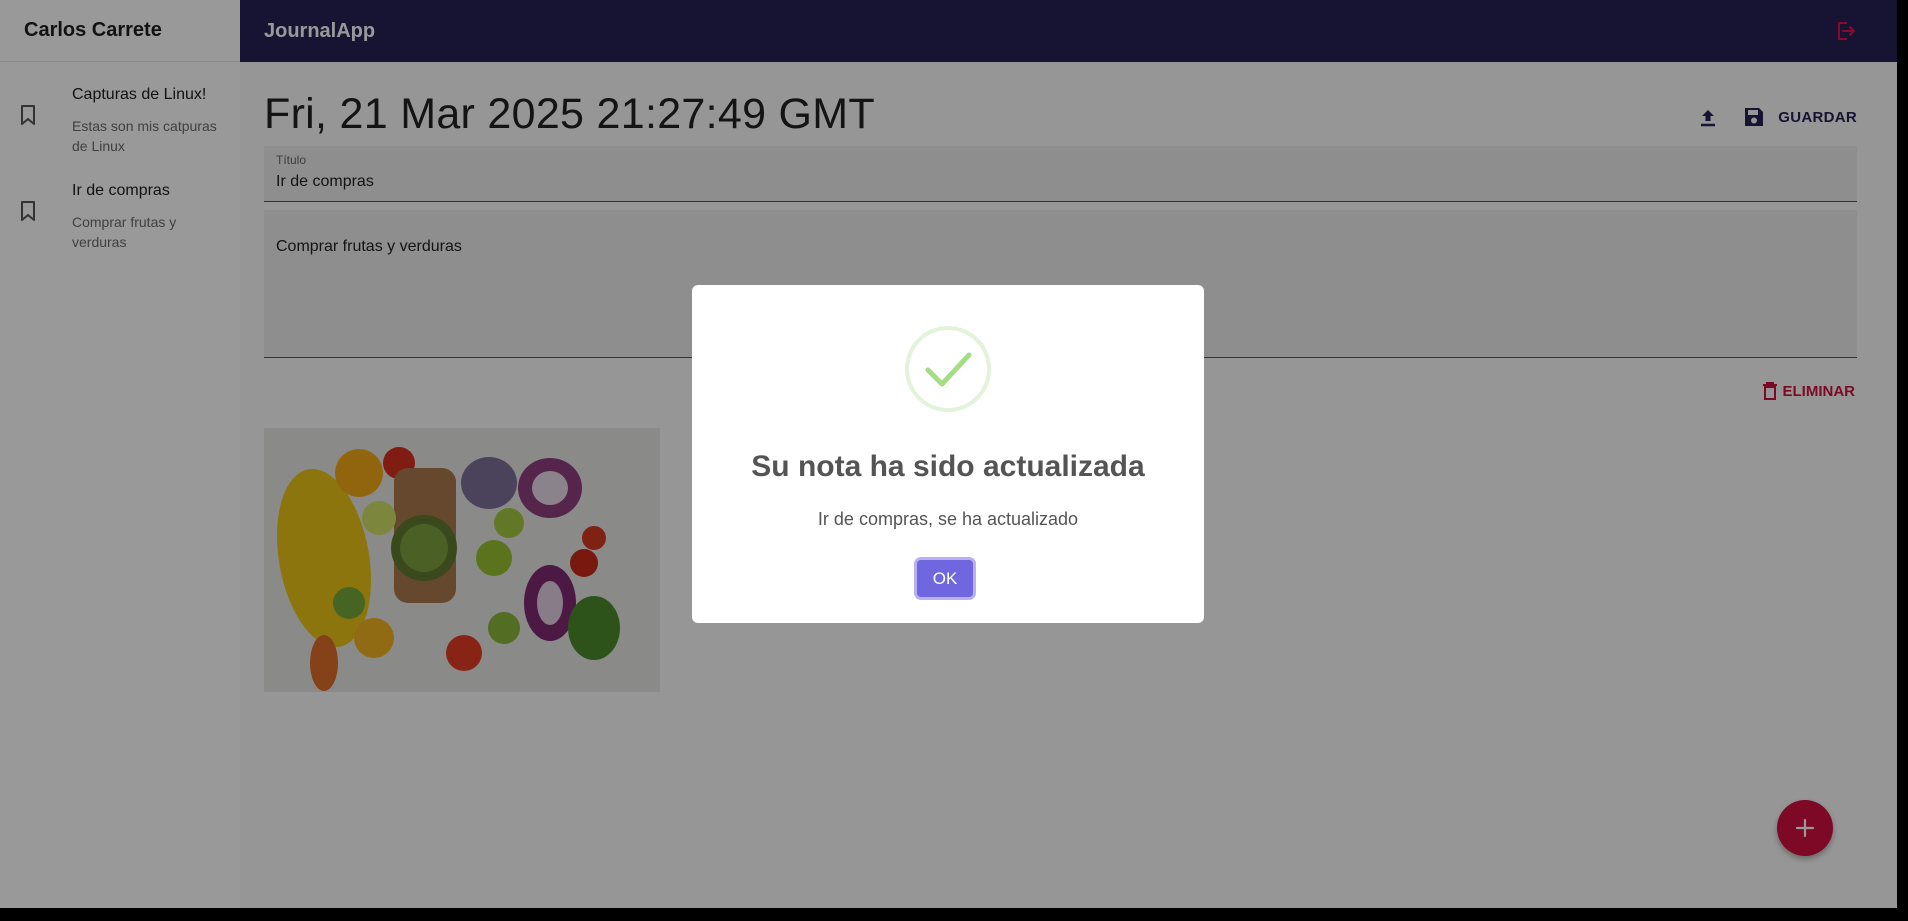 Image resolution: width=1908 pixels, height=921 pixels. Describe the element at coordinates (948, 369) in the screenshot. I see `success-check-icon` at that location.